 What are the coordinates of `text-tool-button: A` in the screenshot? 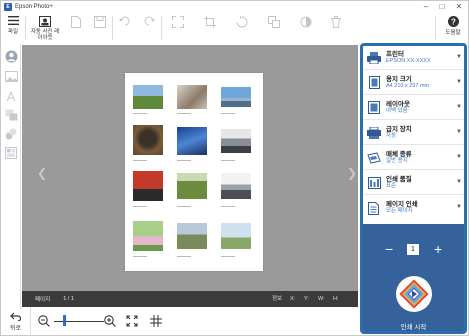 It's located at (11, 95).